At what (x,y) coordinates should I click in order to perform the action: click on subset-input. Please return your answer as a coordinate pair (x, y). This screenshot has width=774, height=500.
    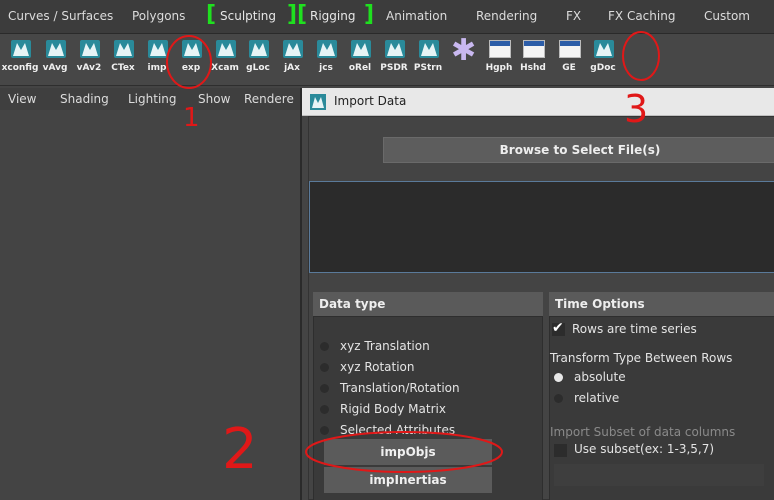
    Looking at the image, I should click on (659, 475).